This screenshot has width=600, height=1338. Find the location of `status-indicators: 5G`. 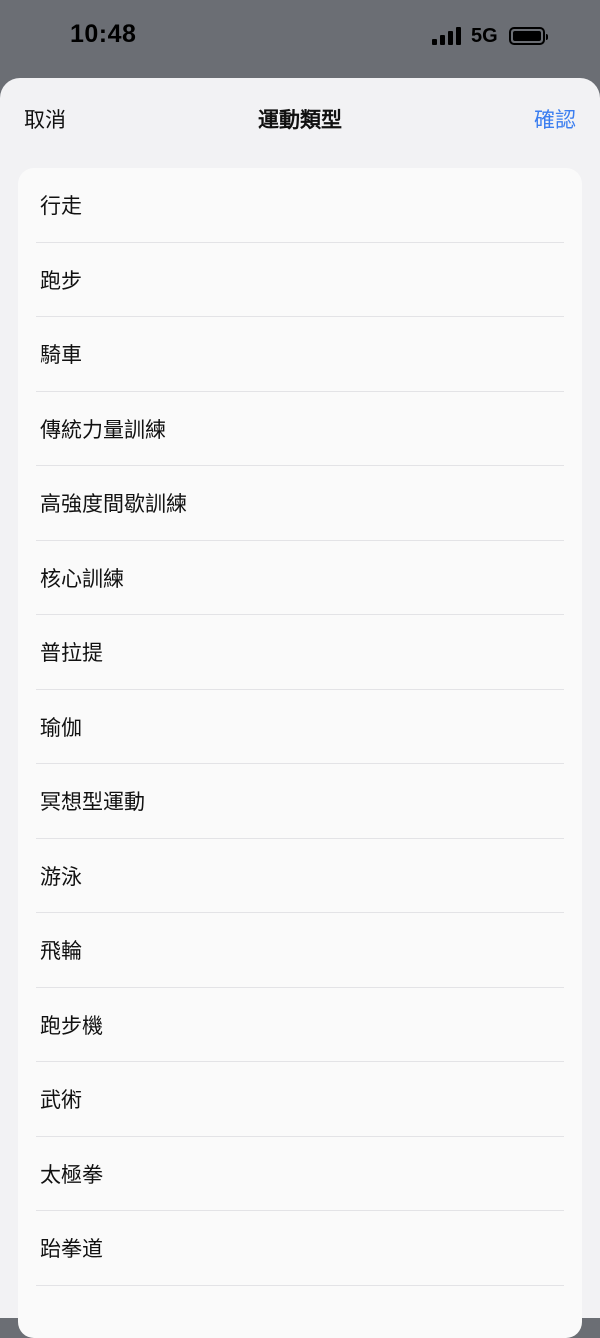

status-indicators: 5G is located at coordinates (490, 36).